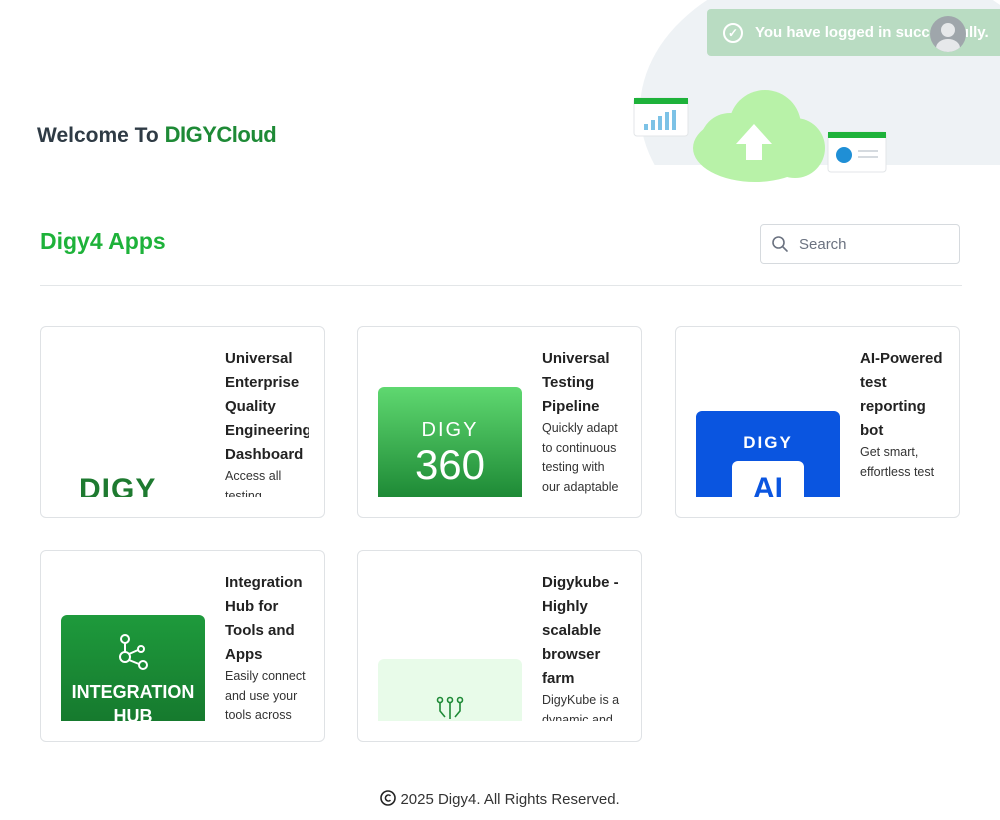  I want to click on section-divider, so click(501, 285).